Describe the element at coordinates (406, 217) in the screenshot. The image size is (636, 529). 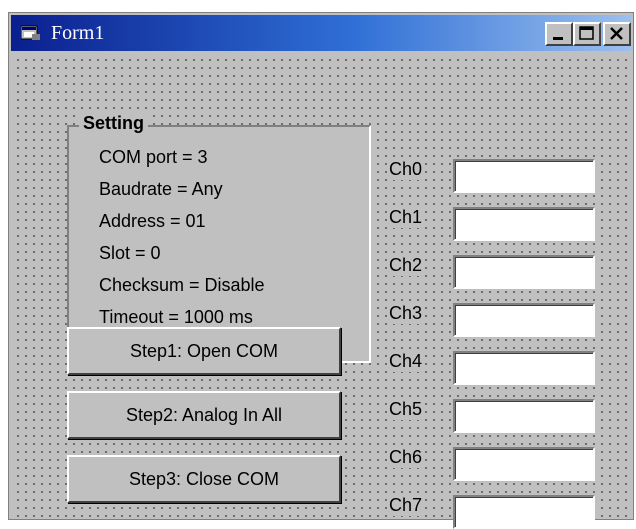
I see `ch1-label: Ch1` at that location.